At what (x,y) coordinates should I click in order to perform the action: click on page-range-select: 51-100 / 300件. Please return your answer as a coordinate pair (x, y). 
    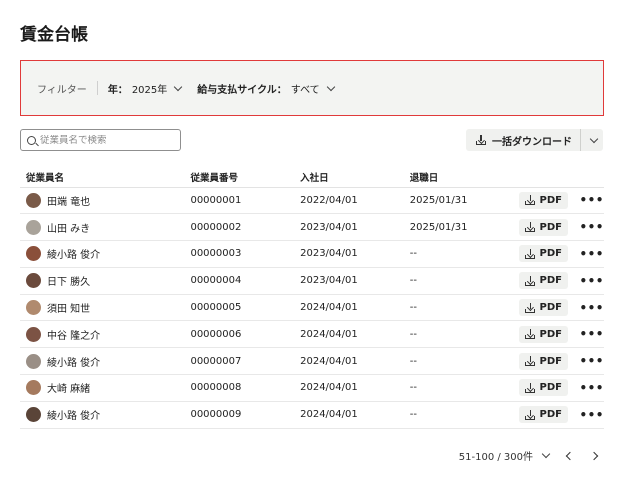
    Looking at the image, I should click on (504, 455).